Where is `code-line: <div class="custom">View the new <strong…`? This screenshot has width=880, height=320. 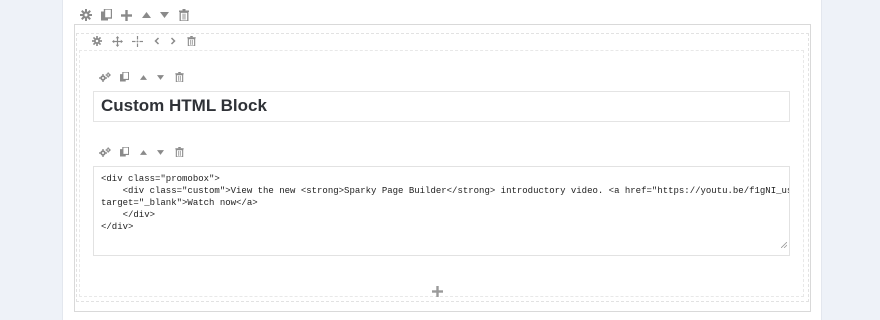
code-line: <div class="custom">View the new <strong… is located at coordinates (445, 191).